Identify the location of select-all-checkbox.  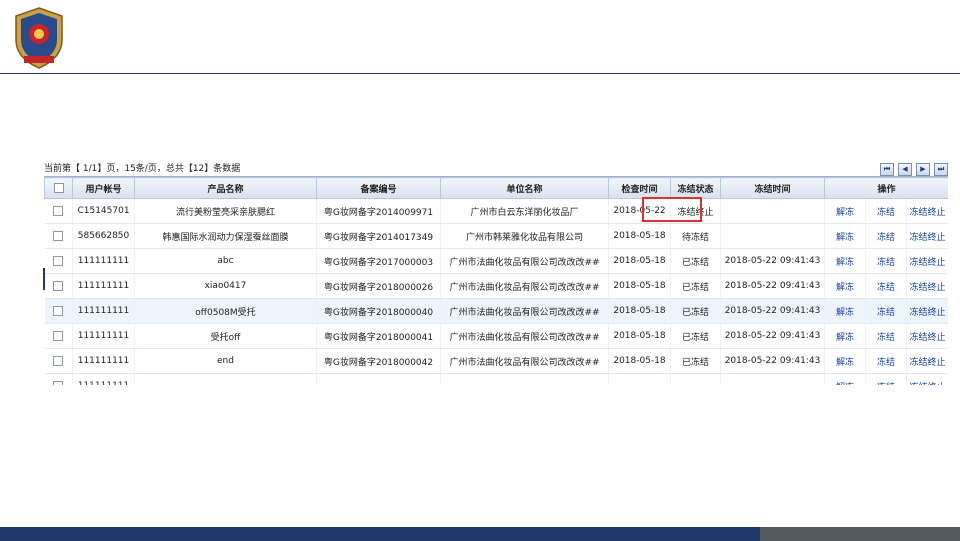
(58, 188).